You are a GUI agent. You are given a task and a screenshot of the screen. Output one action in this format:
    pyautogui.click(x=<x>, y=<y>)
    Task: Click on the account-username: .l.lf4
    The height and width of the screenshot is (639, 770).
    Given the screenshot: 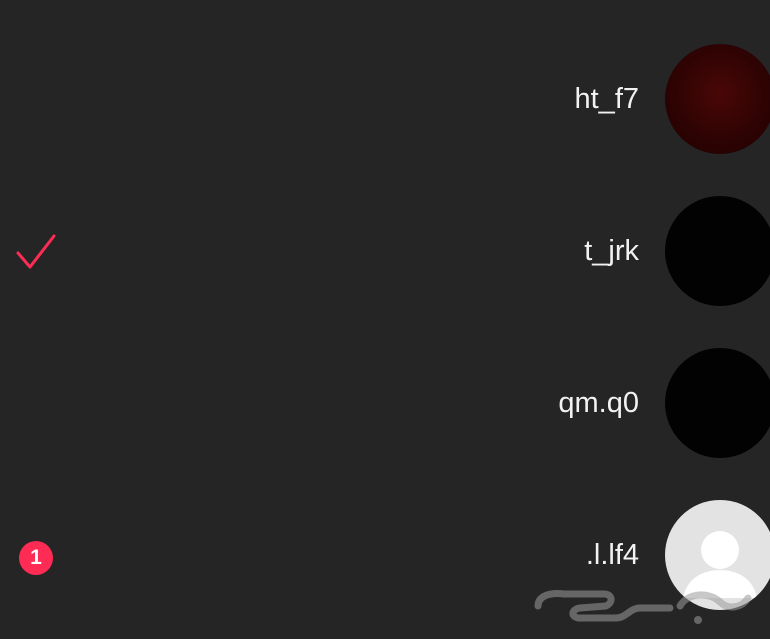 What is the action you would take?
    pyautogui.click(x=612, y=555)
    